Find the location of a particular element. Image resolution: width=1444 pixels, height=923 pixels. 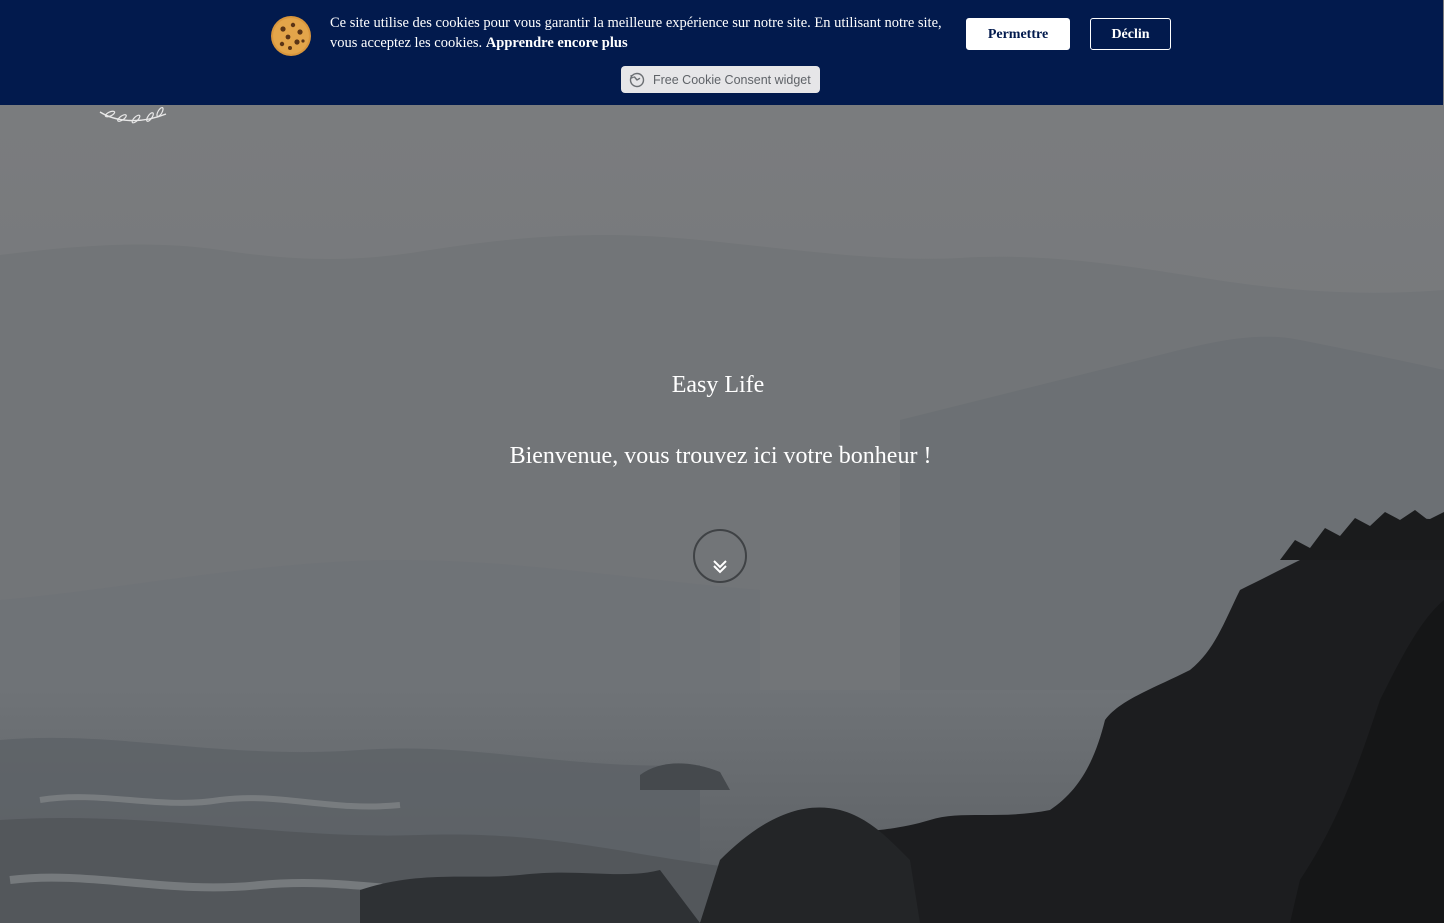

cookie-widget-label: Free Cookie Consent widget is located at coordinates (732, 79).